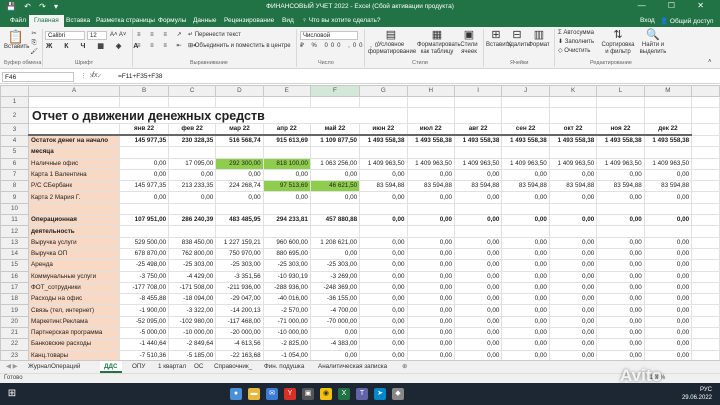 This screenshot has width=720, height=405. I want to click on value-cell: 213 233,35, so click(192, 186).